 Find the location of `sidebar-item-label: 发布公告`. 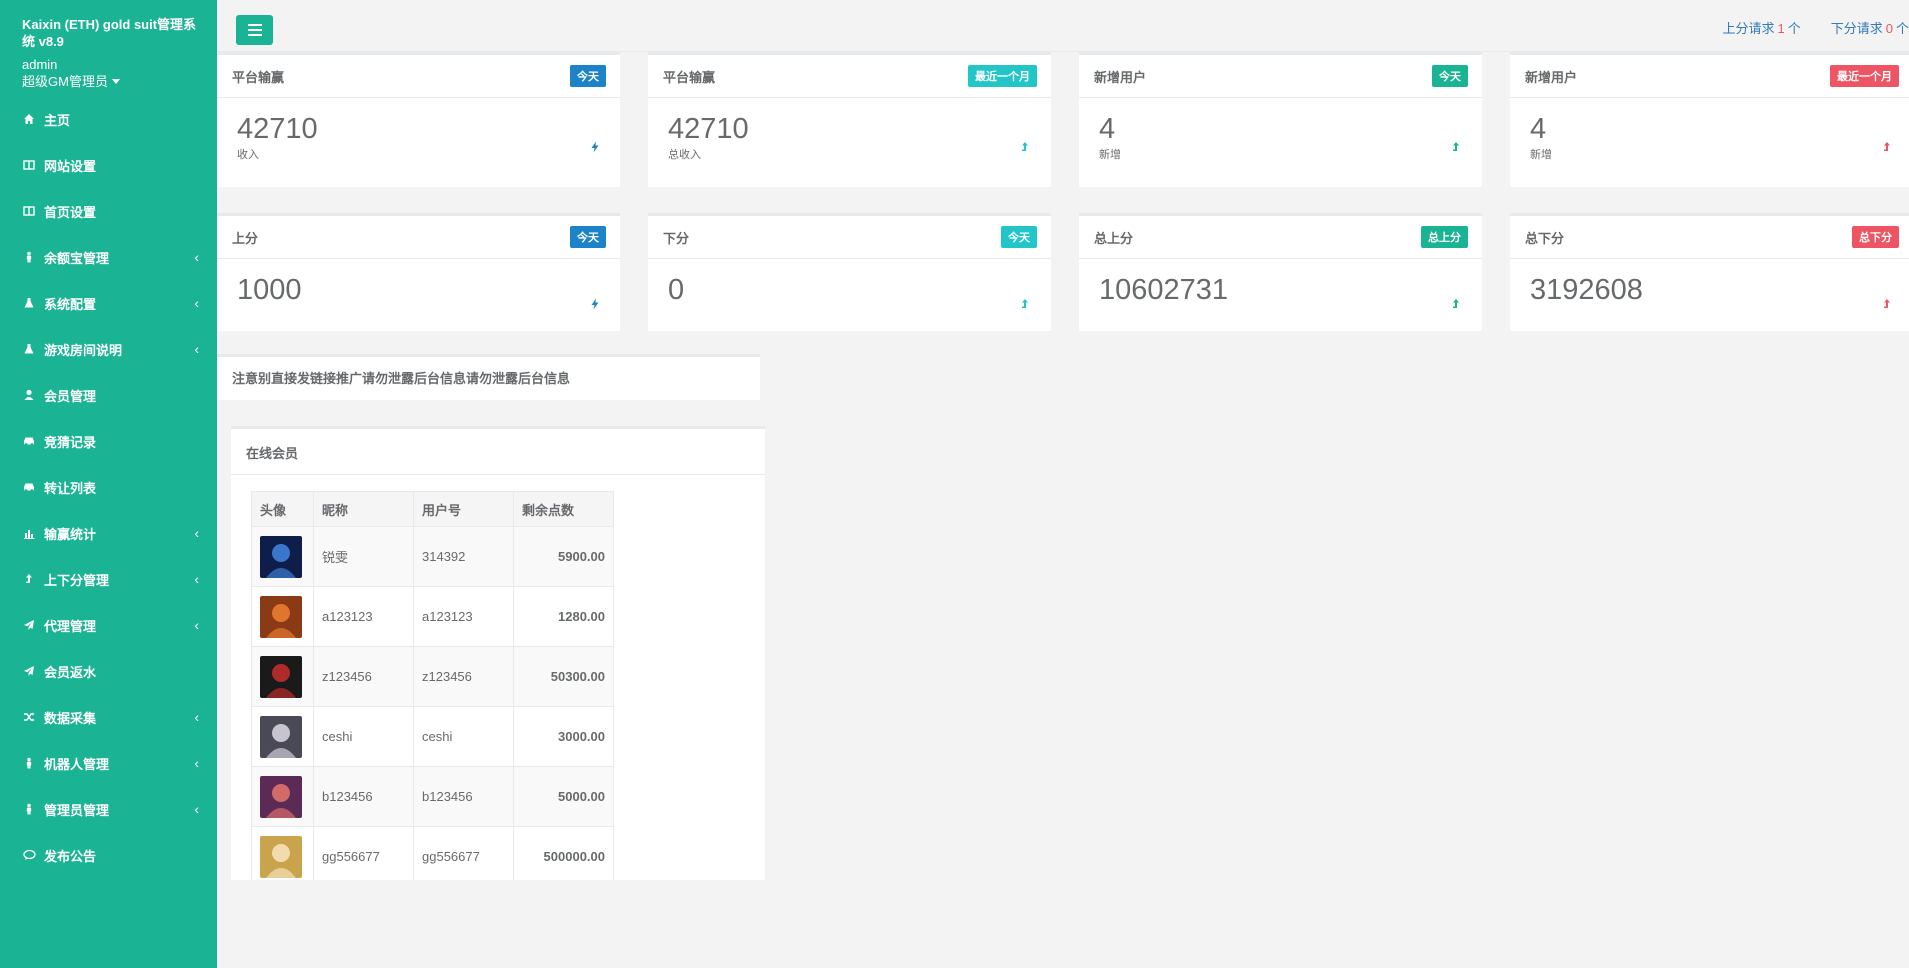

sidebar-item-label: 发布公告 is located at coordinates (70, 856).